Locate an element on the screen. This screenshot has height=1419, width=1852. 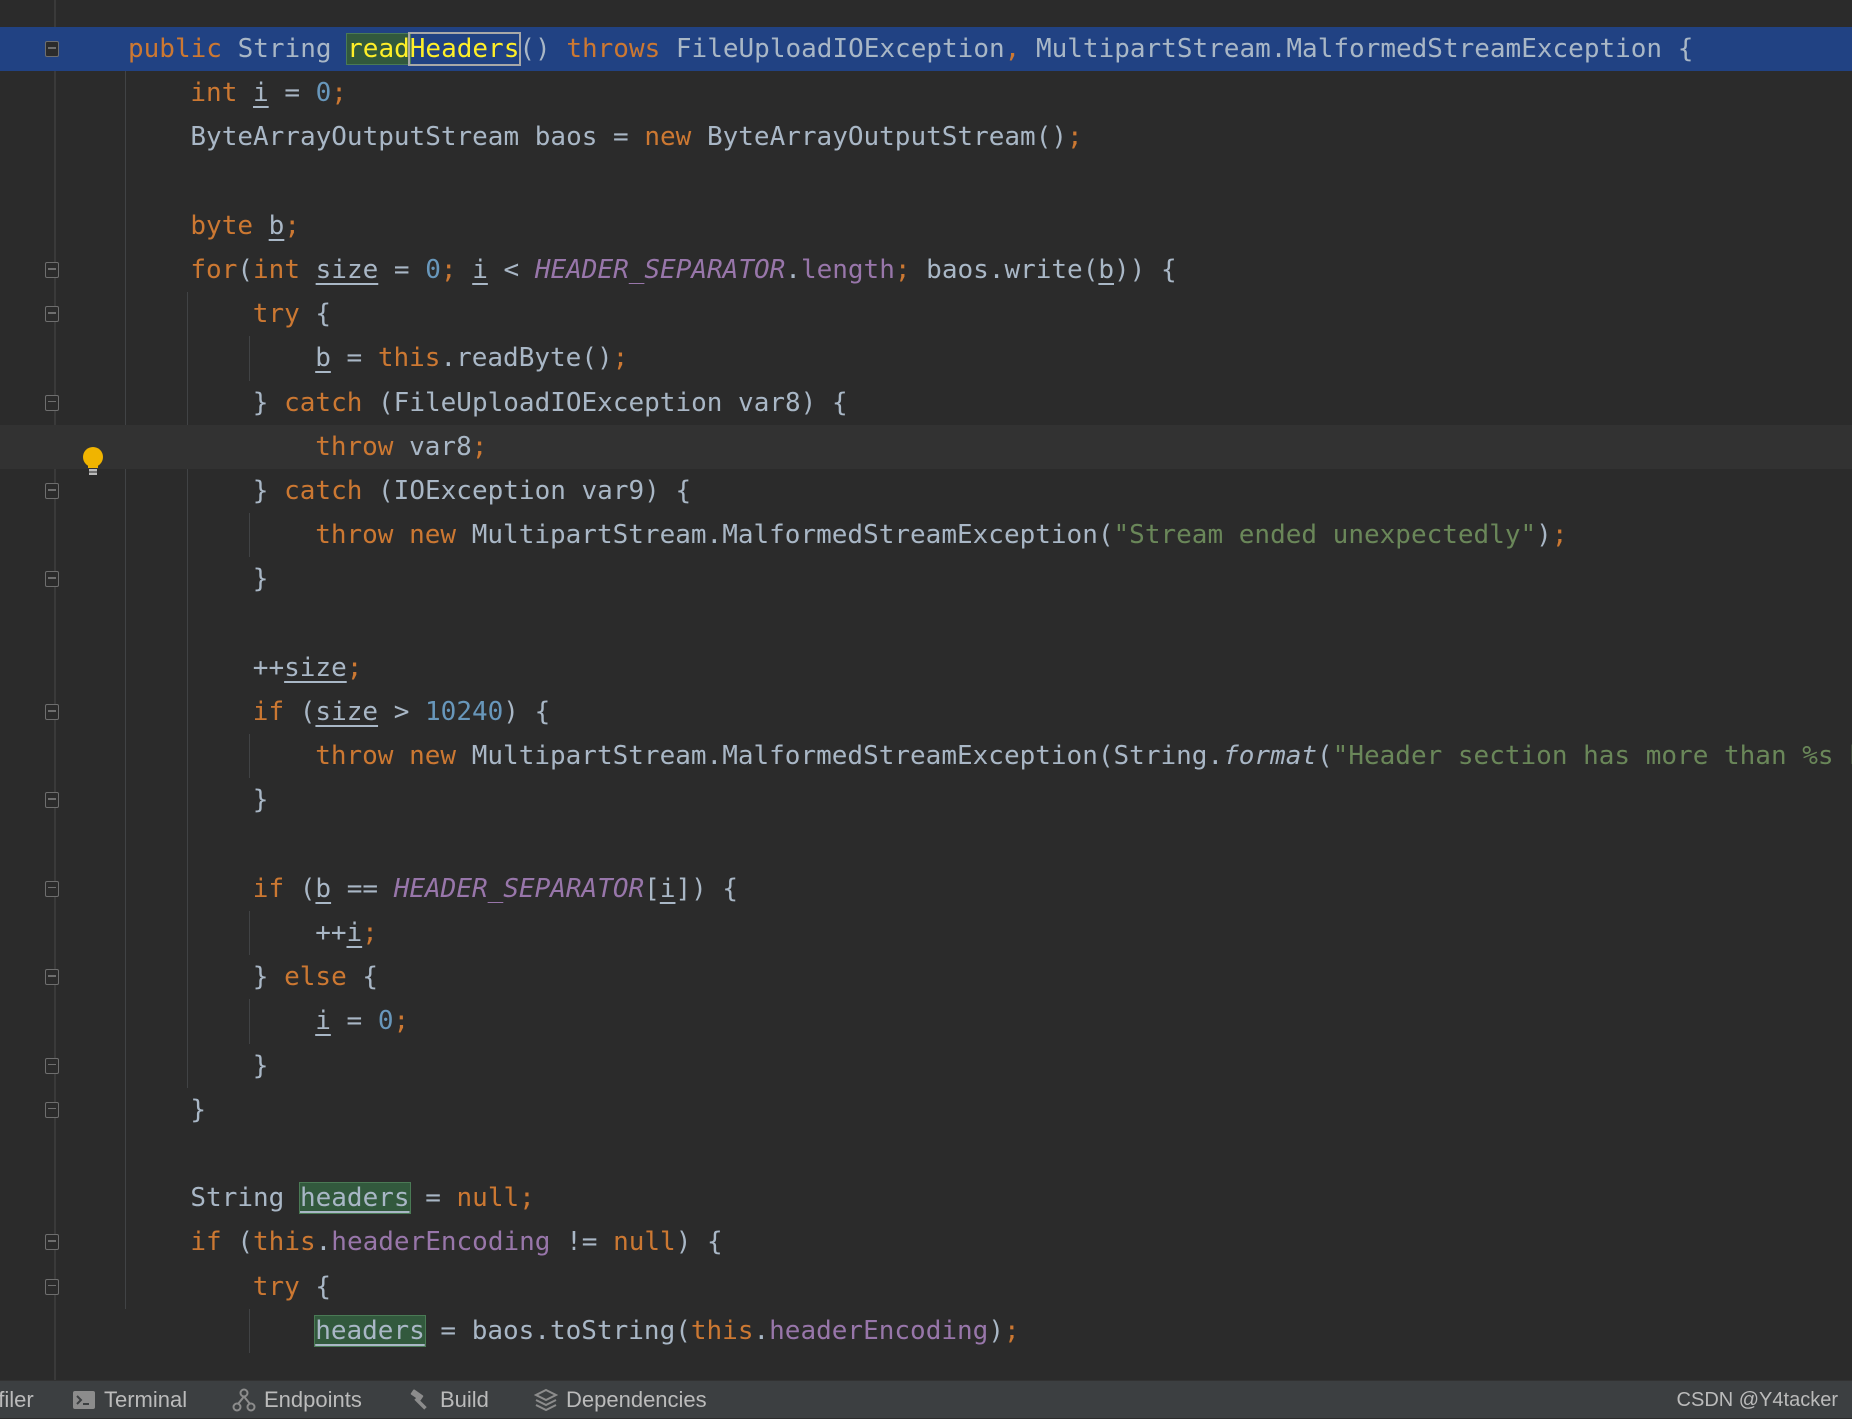
build-label: Build is located at coordinates (464, 1399).